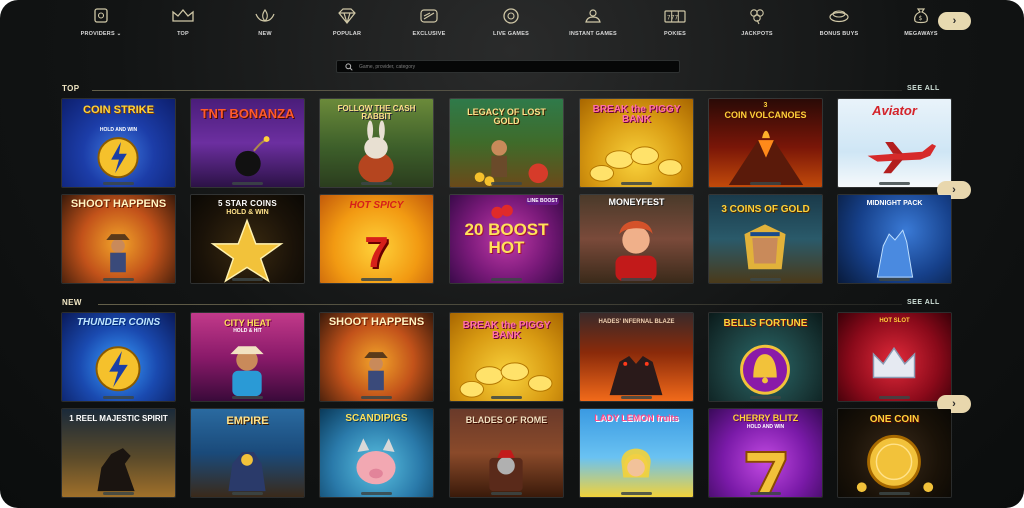 Image resolution: width=1024 pixels, height=508 pixels. What do you see at coordinates (265, 34) in the screenshot?
I see `nav-item-label: NEW` at bounding box center [265, 34].